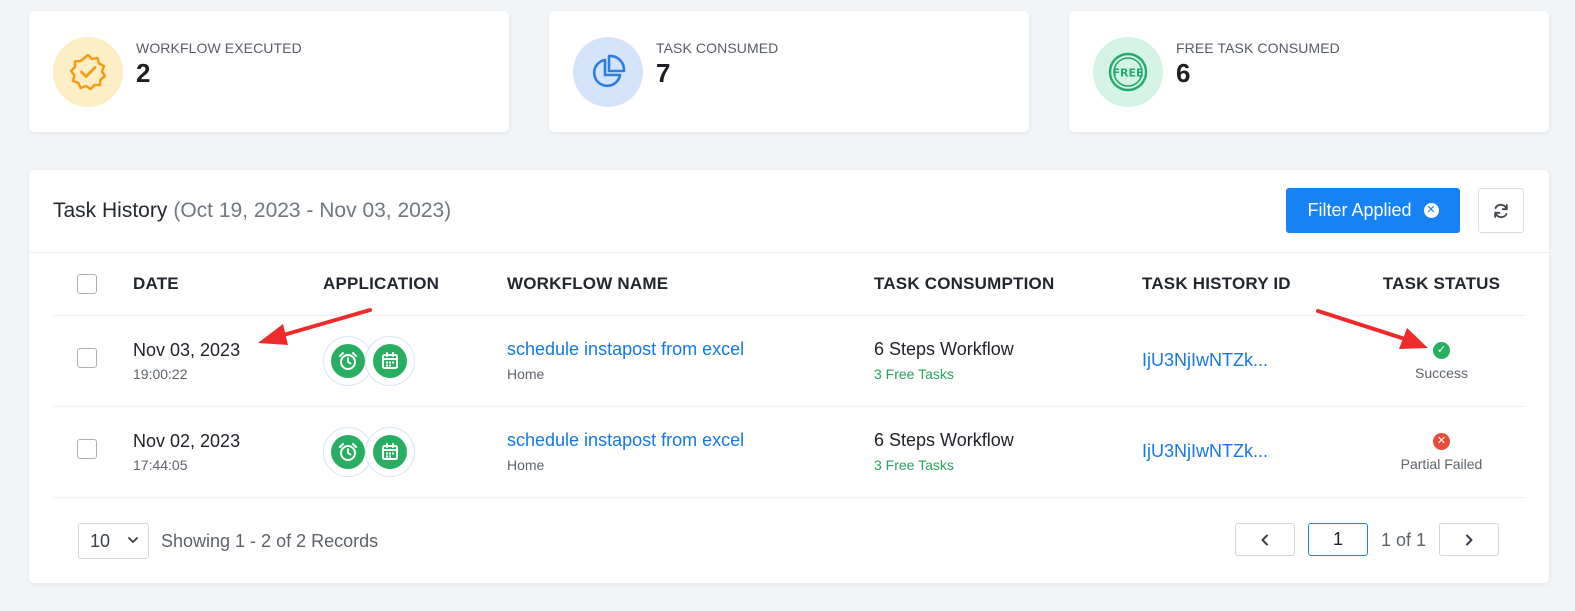 The height and width of the screenshot is (611, 1575). What do you see at coordinates (1338, 539) in the screenshot?
I see `page-number-input: 1` at bounding box center [1338, 539].